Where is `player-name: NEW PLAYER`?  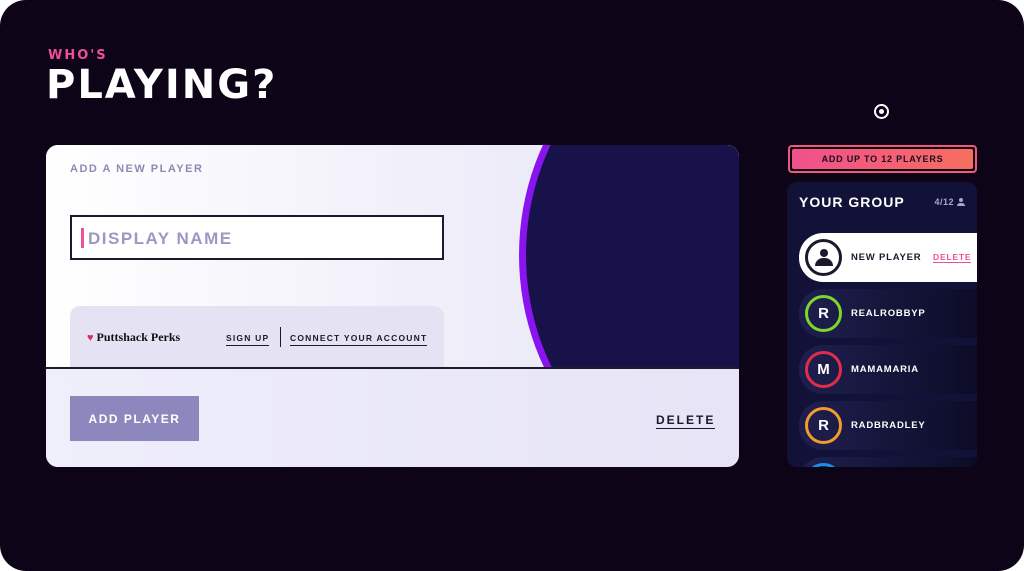 player-name: NEW PLAYER is located at coordinates (886, 257).